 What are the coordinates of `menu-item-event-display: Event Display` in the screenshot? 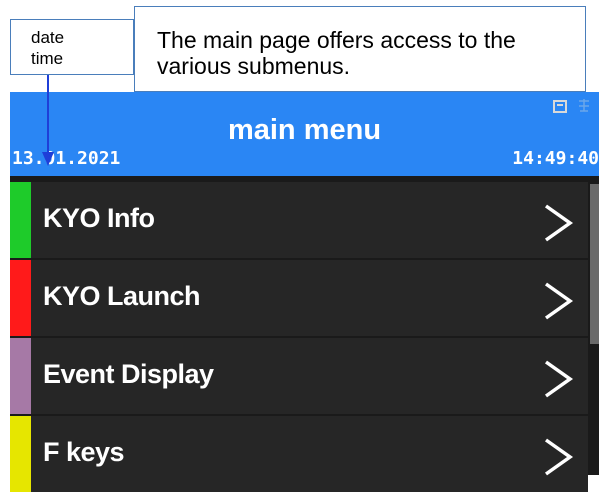 It's located at (299, 376).